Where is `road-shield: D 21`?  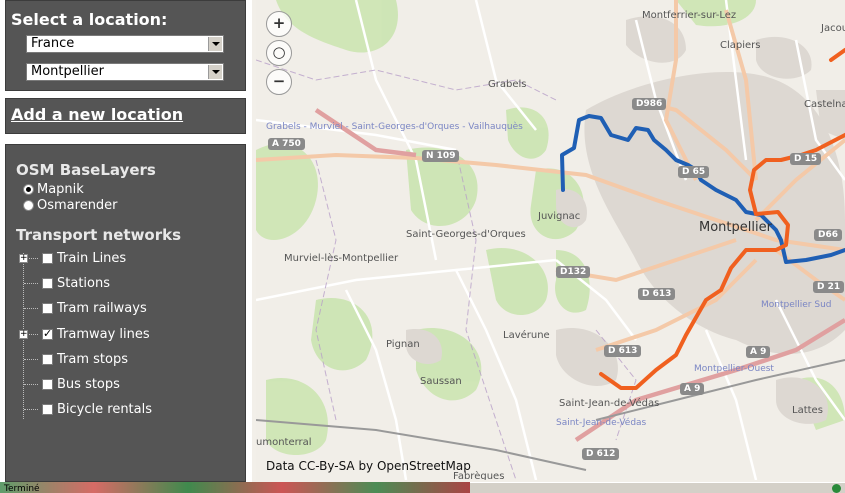 road-shield: D 21 is located at coordinates (829, 287).